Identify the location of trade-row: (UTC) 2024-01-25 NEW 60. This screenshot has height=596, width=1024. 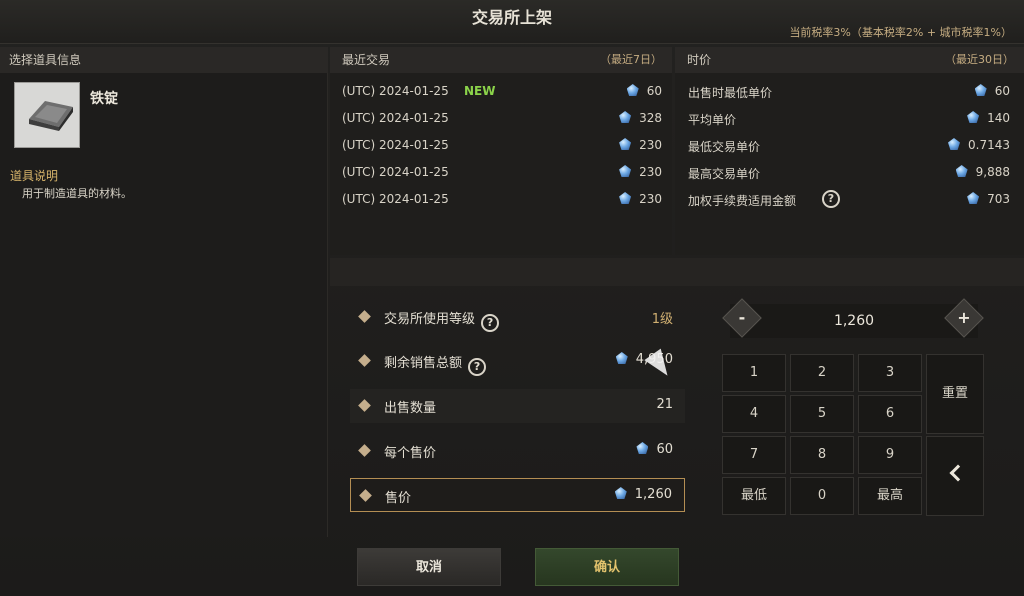
(502, 94).